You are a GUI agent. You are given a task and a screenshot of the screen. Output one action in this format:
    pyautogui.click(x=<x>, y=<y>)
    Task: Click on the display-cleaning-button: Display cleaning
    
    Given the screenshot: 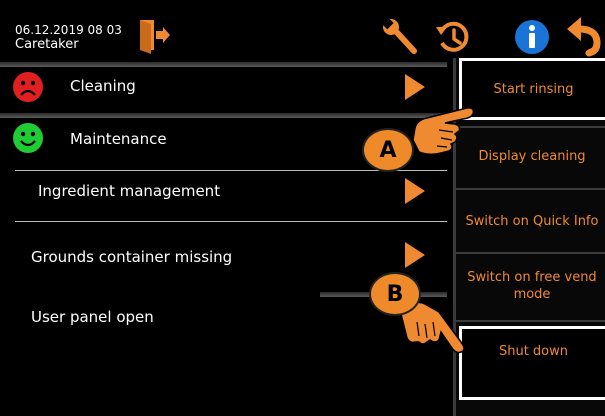 What is the action you would take?
    pyautogui.click(x=532, y=156)
    